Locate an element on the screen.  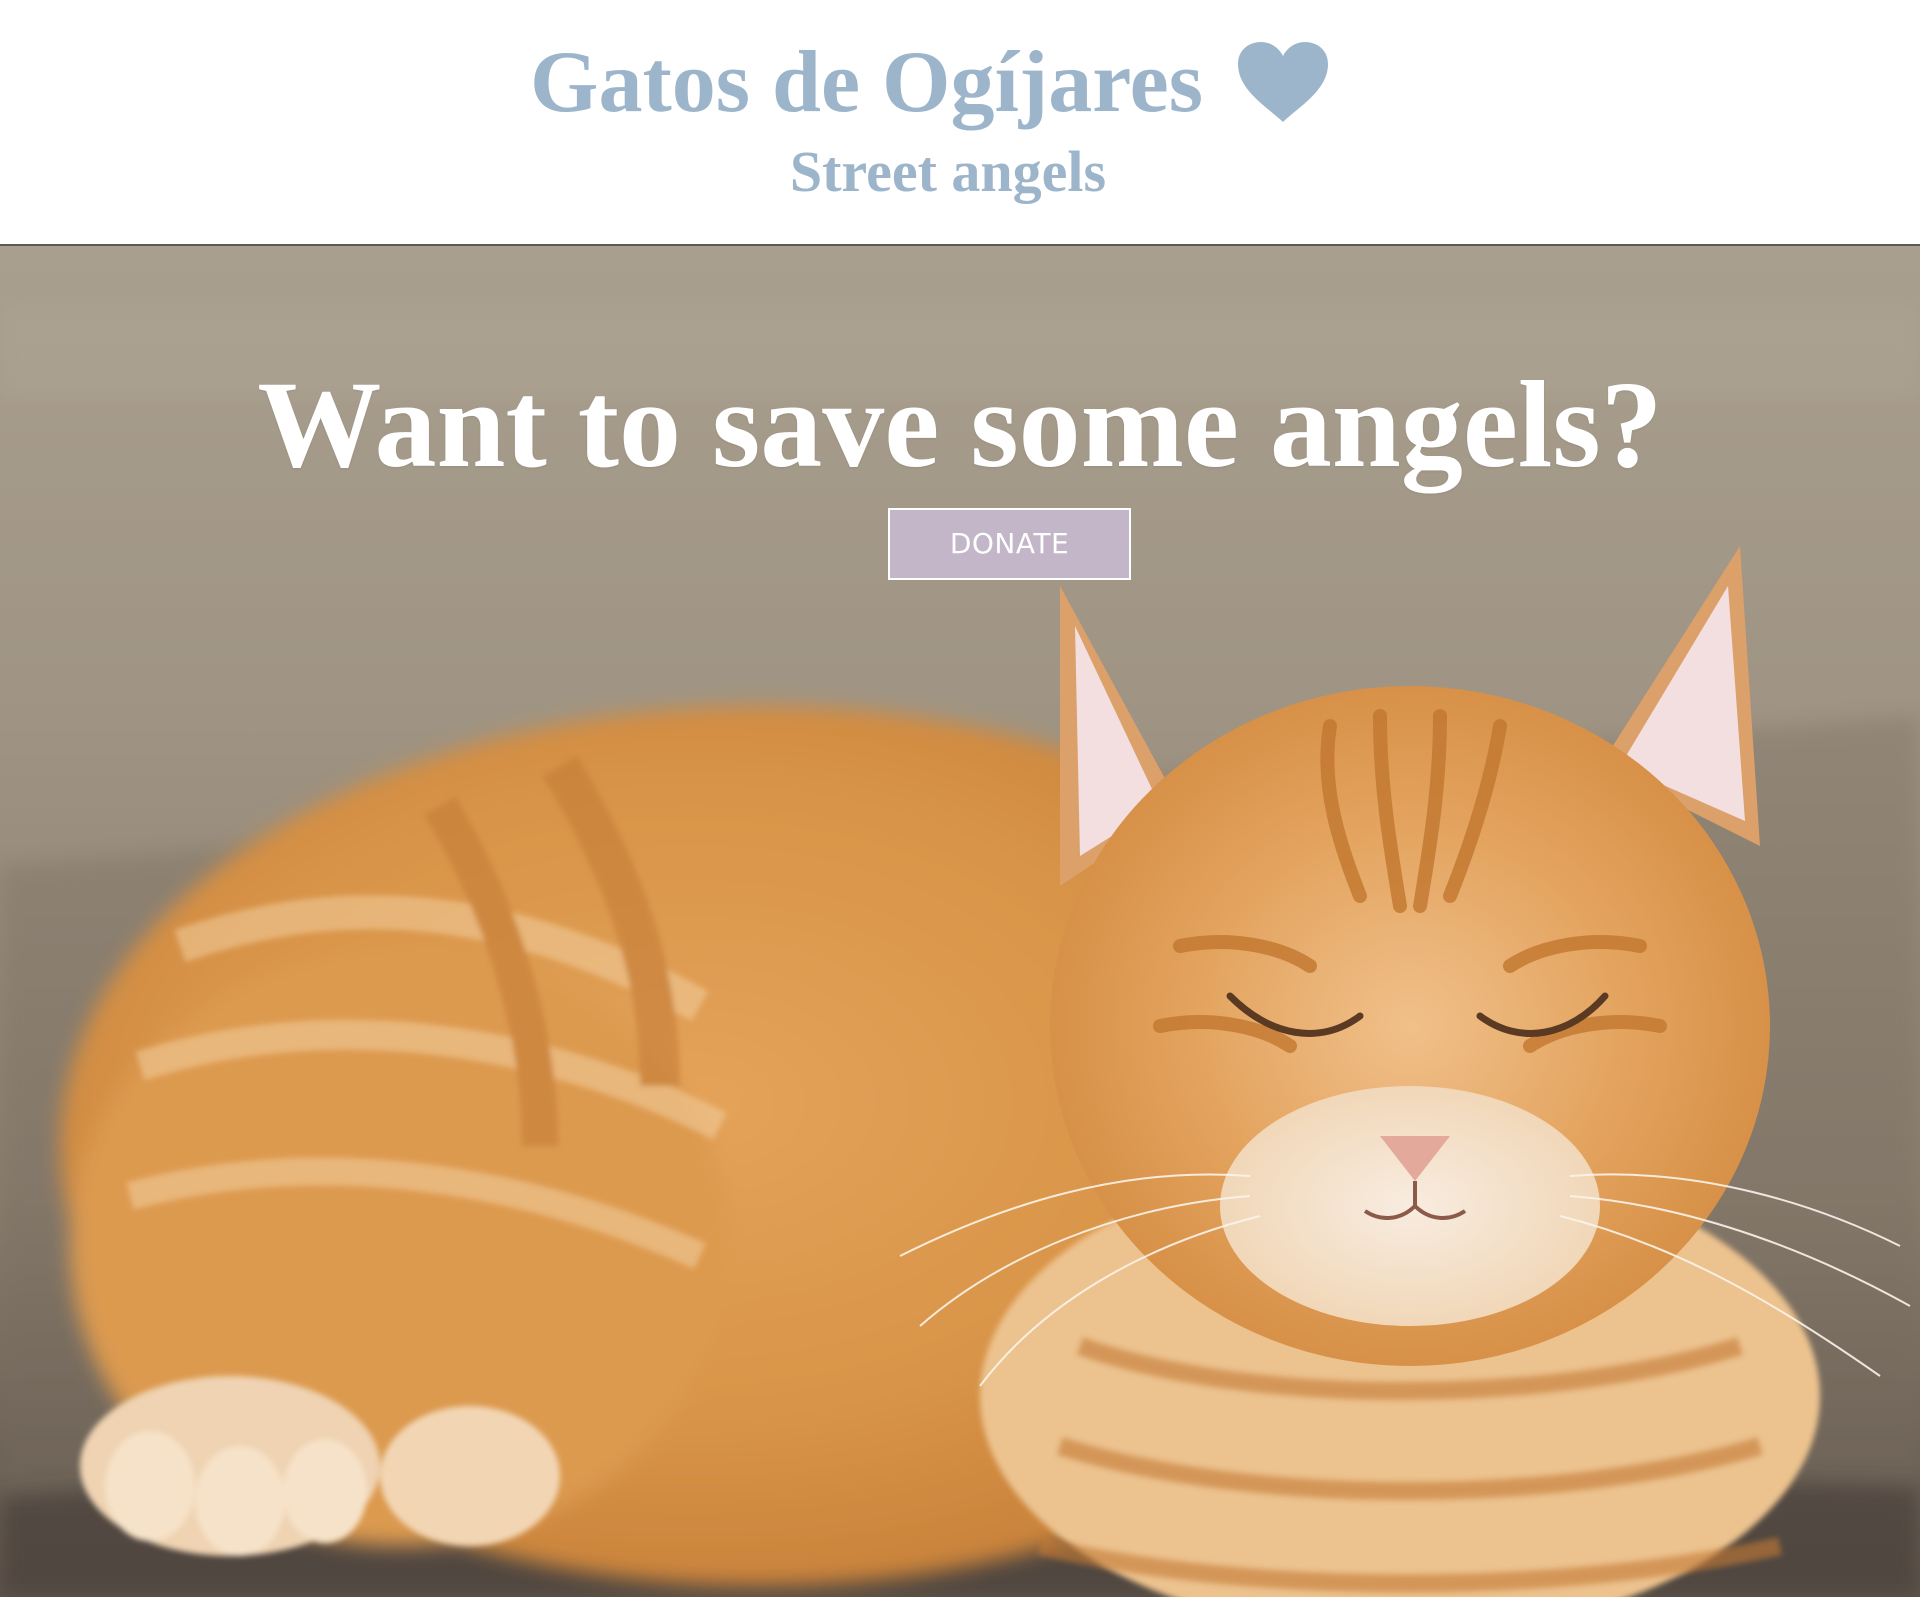
site-subtitle: Street angels is located at coordinates (948, 171).